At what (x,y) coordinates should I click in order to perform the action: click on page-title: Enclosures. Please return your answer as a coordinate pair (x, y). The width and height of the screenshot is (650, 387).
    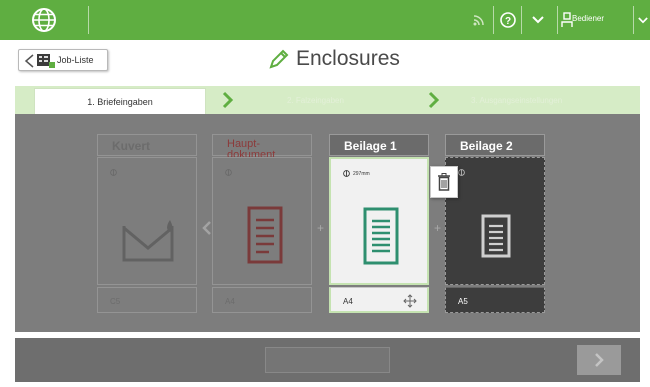
    Looking at the image, I should click on (348, 58).